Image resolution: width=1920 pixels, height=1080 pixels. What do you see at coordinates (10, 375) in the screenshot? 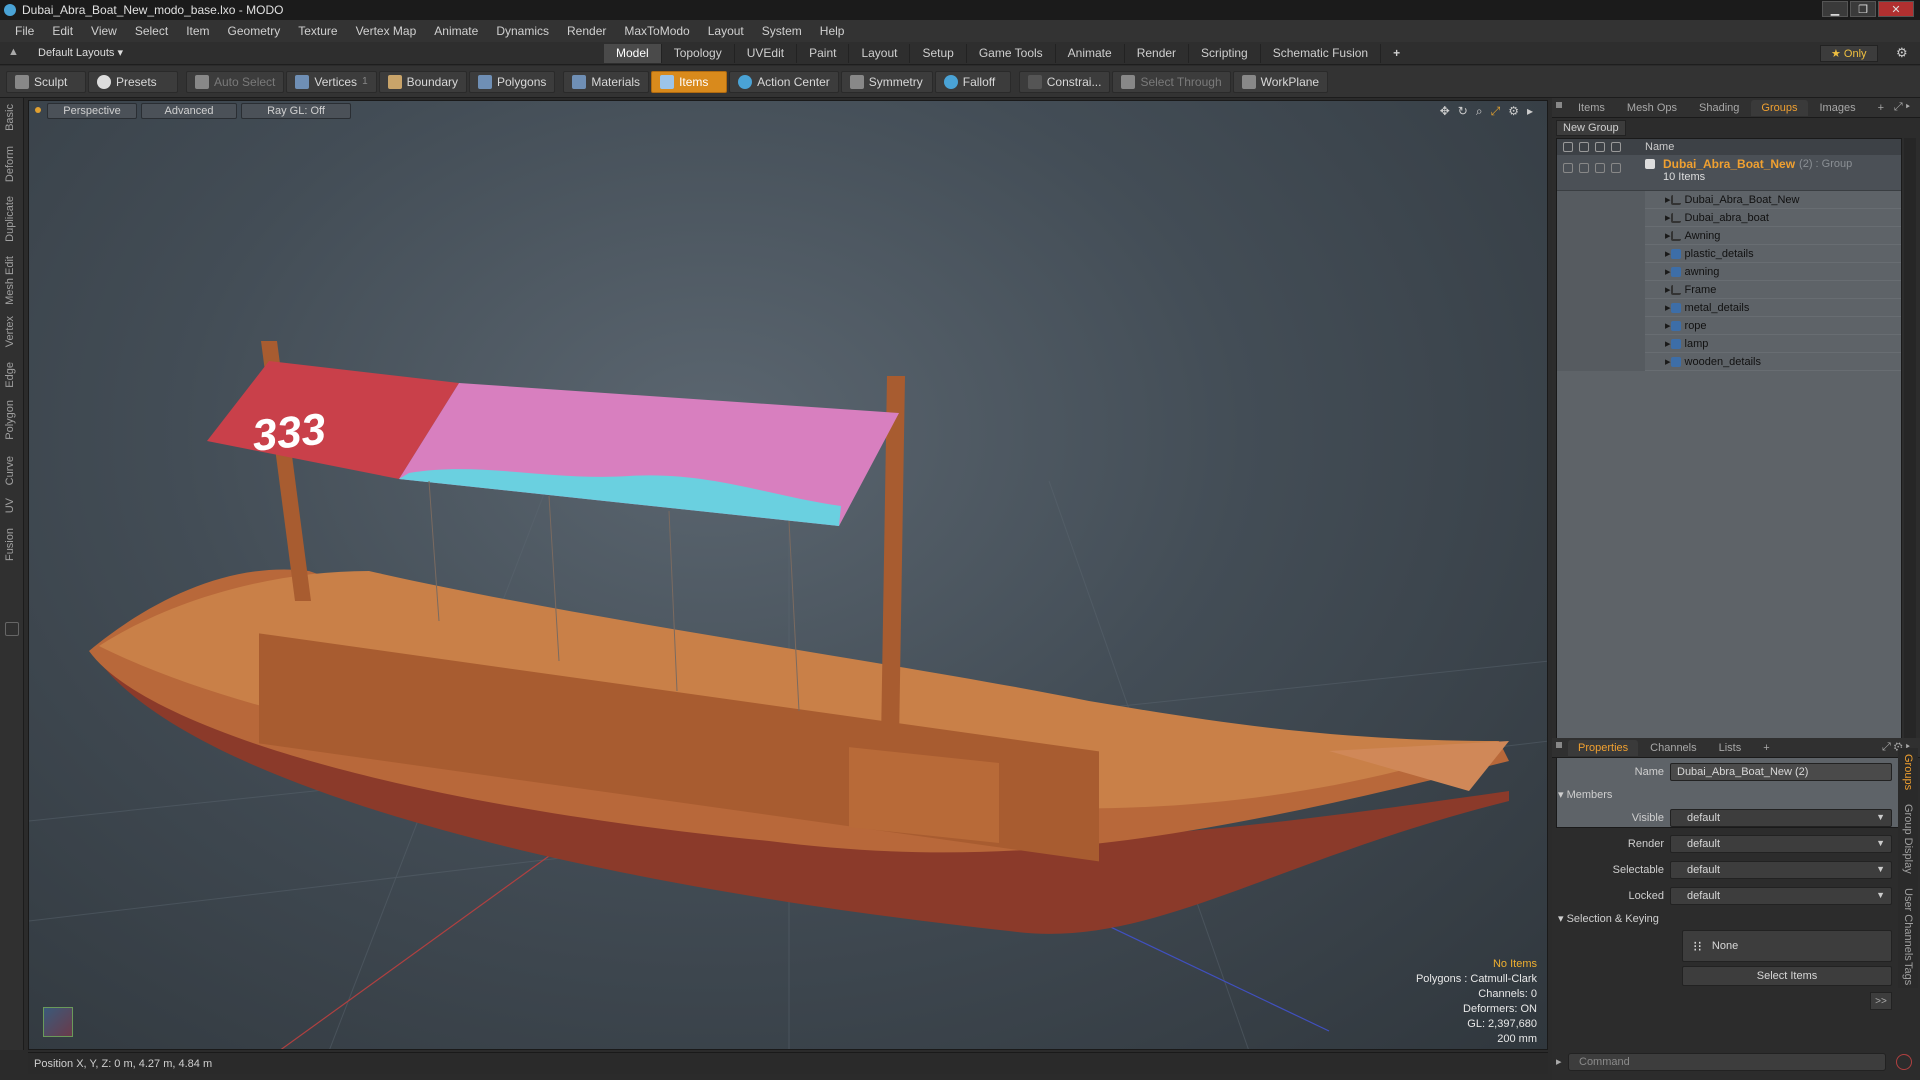
I see `tab-edge: Edge` at bounding box center [10, 375].